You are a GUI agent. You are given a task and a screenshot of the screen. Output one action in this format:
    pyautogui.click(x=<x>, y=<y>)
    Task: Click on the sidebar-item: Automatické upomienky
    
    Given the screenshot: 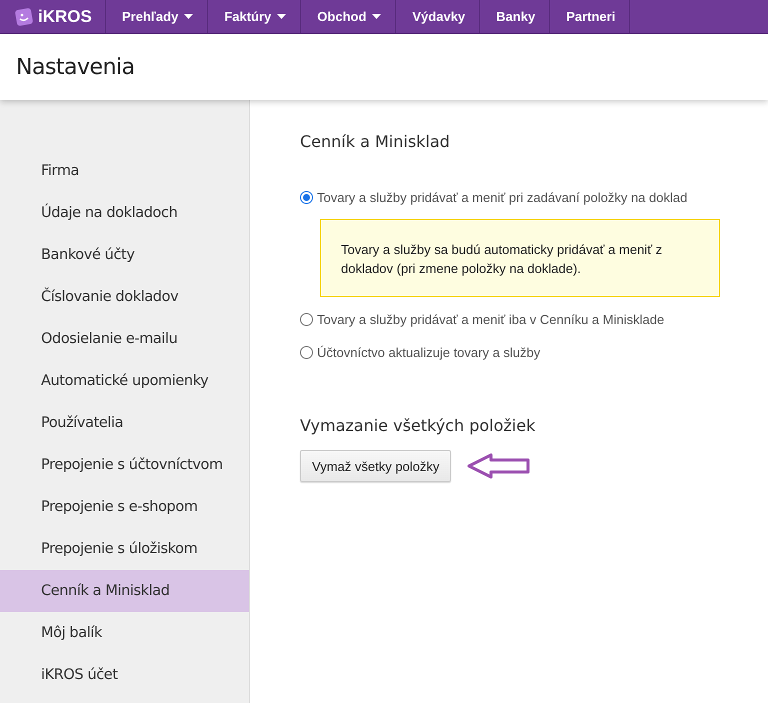 What is the action you would take?
    pyautogui.click(x=124, y=381)
    